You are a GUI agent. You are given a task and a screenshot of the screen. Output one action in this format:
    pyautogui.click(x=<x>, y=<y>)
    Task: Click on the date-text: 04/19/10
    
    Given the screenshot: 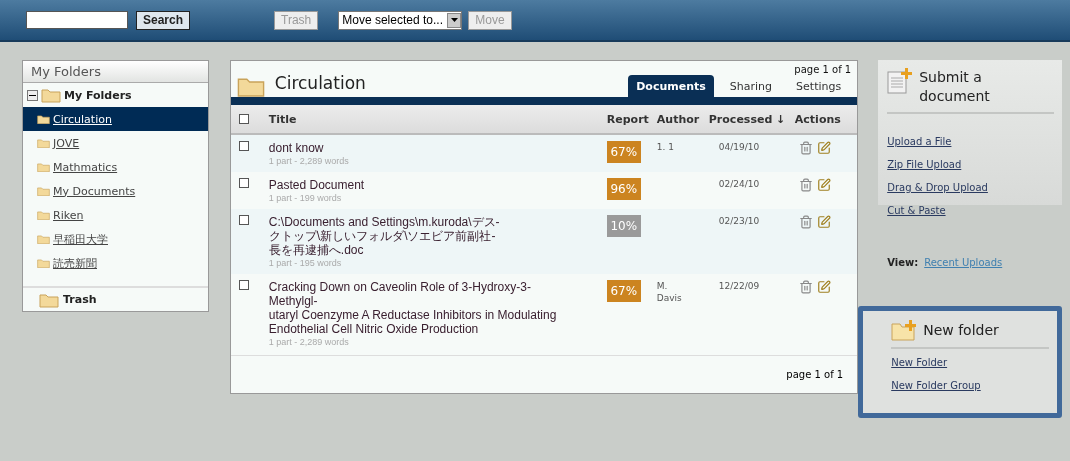 What is the action you would take?
    pyautogui.click(x=739, y=147)
    